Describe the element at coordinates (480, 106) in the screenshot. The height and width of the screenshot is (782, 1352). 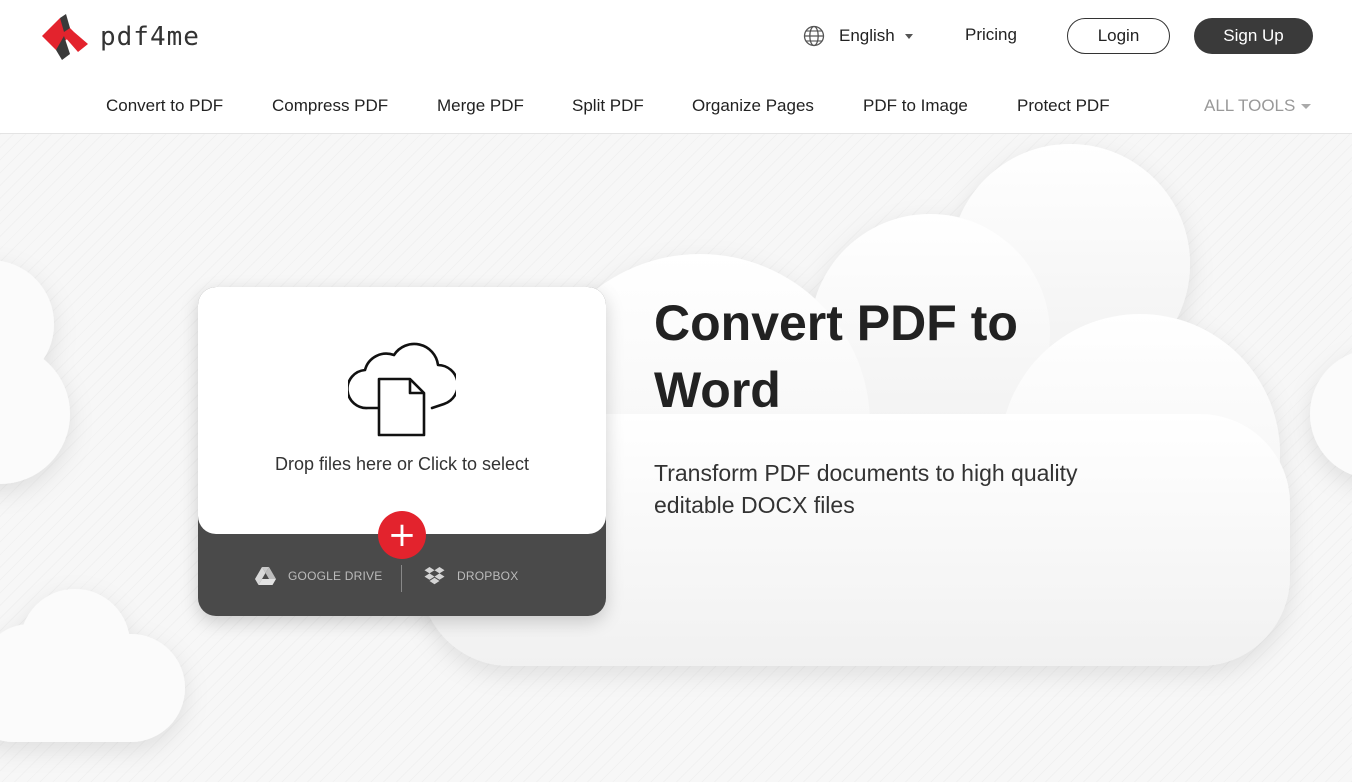
I see `nav-merge-pdf: Merge PDF` at that location.